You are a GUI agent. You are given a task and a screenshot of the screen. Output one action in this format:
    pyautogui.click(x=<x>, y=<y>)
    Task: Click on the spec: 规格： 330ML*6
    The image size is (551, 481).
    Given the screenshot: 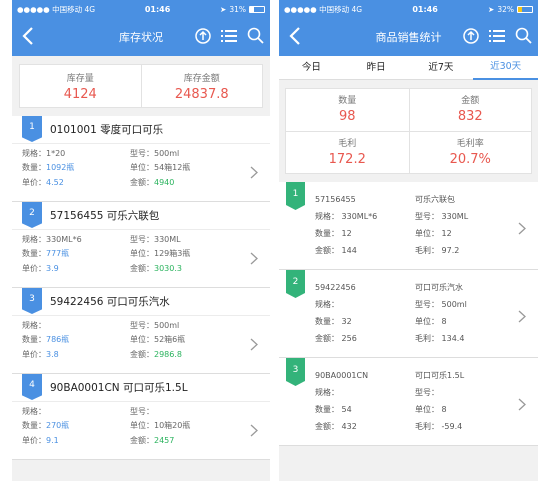 What is the action you would take?
    pyautogui.click(x=346, y=216)
    